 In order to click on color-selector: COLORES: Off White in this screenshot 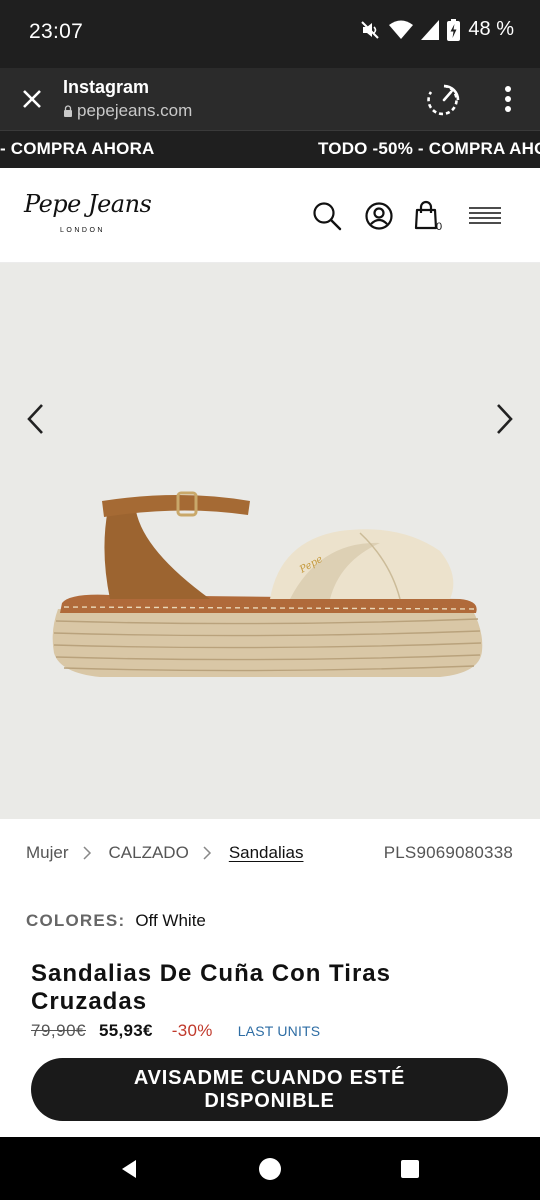, I will do `click(116, 921)`.